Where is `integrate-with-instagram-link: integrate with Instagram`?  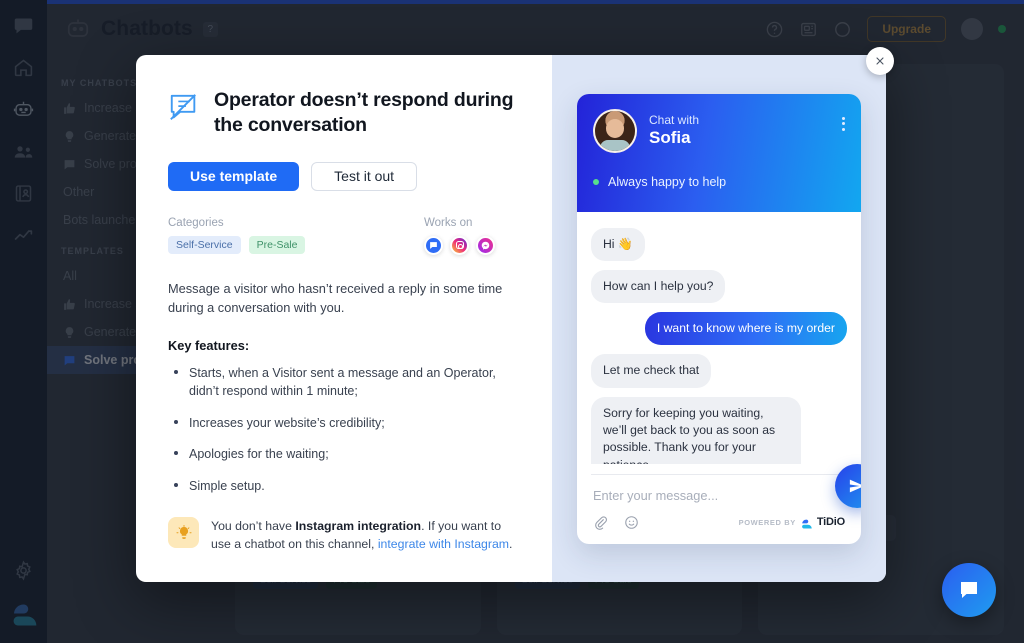 integrate-with-instagram-link: integrate with Instagram is located at coordinates (443, 544).